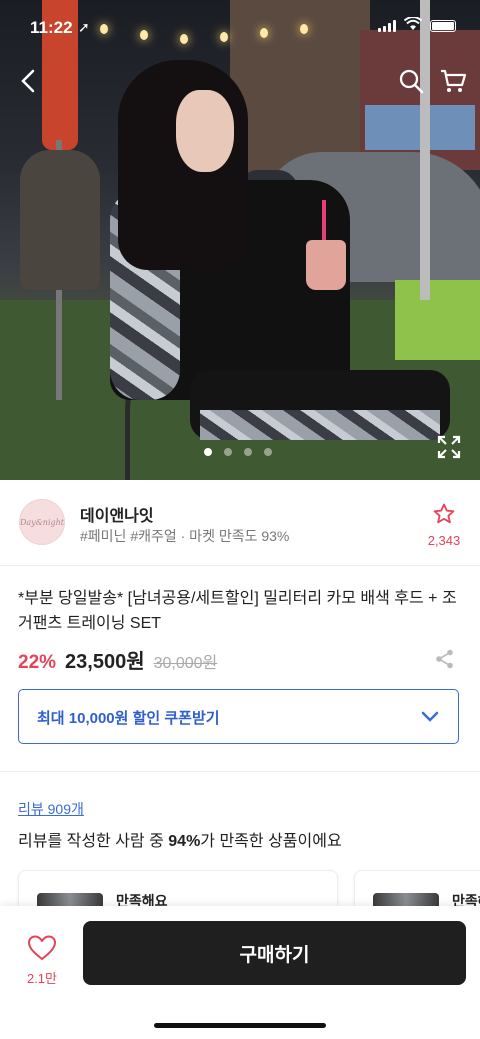 The image size is (480, 1039). What do you see at coordinates (128, 718) in the screenshot?
I see `coupon-label: 최대 10,000원 할인 쿠폰받기` at bounding box center [128, 718].